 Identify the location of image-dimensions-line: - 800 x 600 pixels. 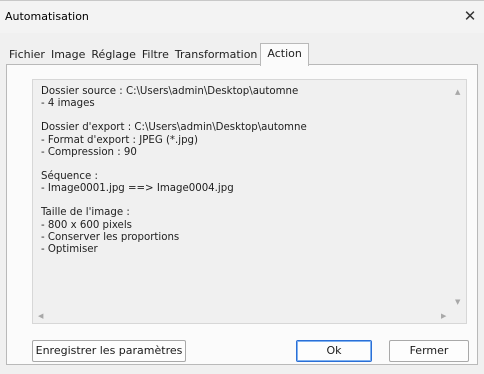
(86, 225).